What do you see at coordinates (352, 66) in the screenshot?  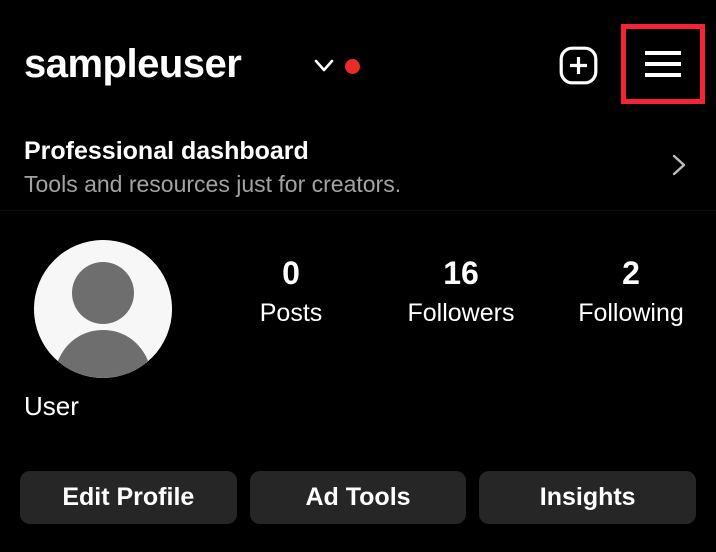 I see `notification-dot` at bounding box center [352, 66].